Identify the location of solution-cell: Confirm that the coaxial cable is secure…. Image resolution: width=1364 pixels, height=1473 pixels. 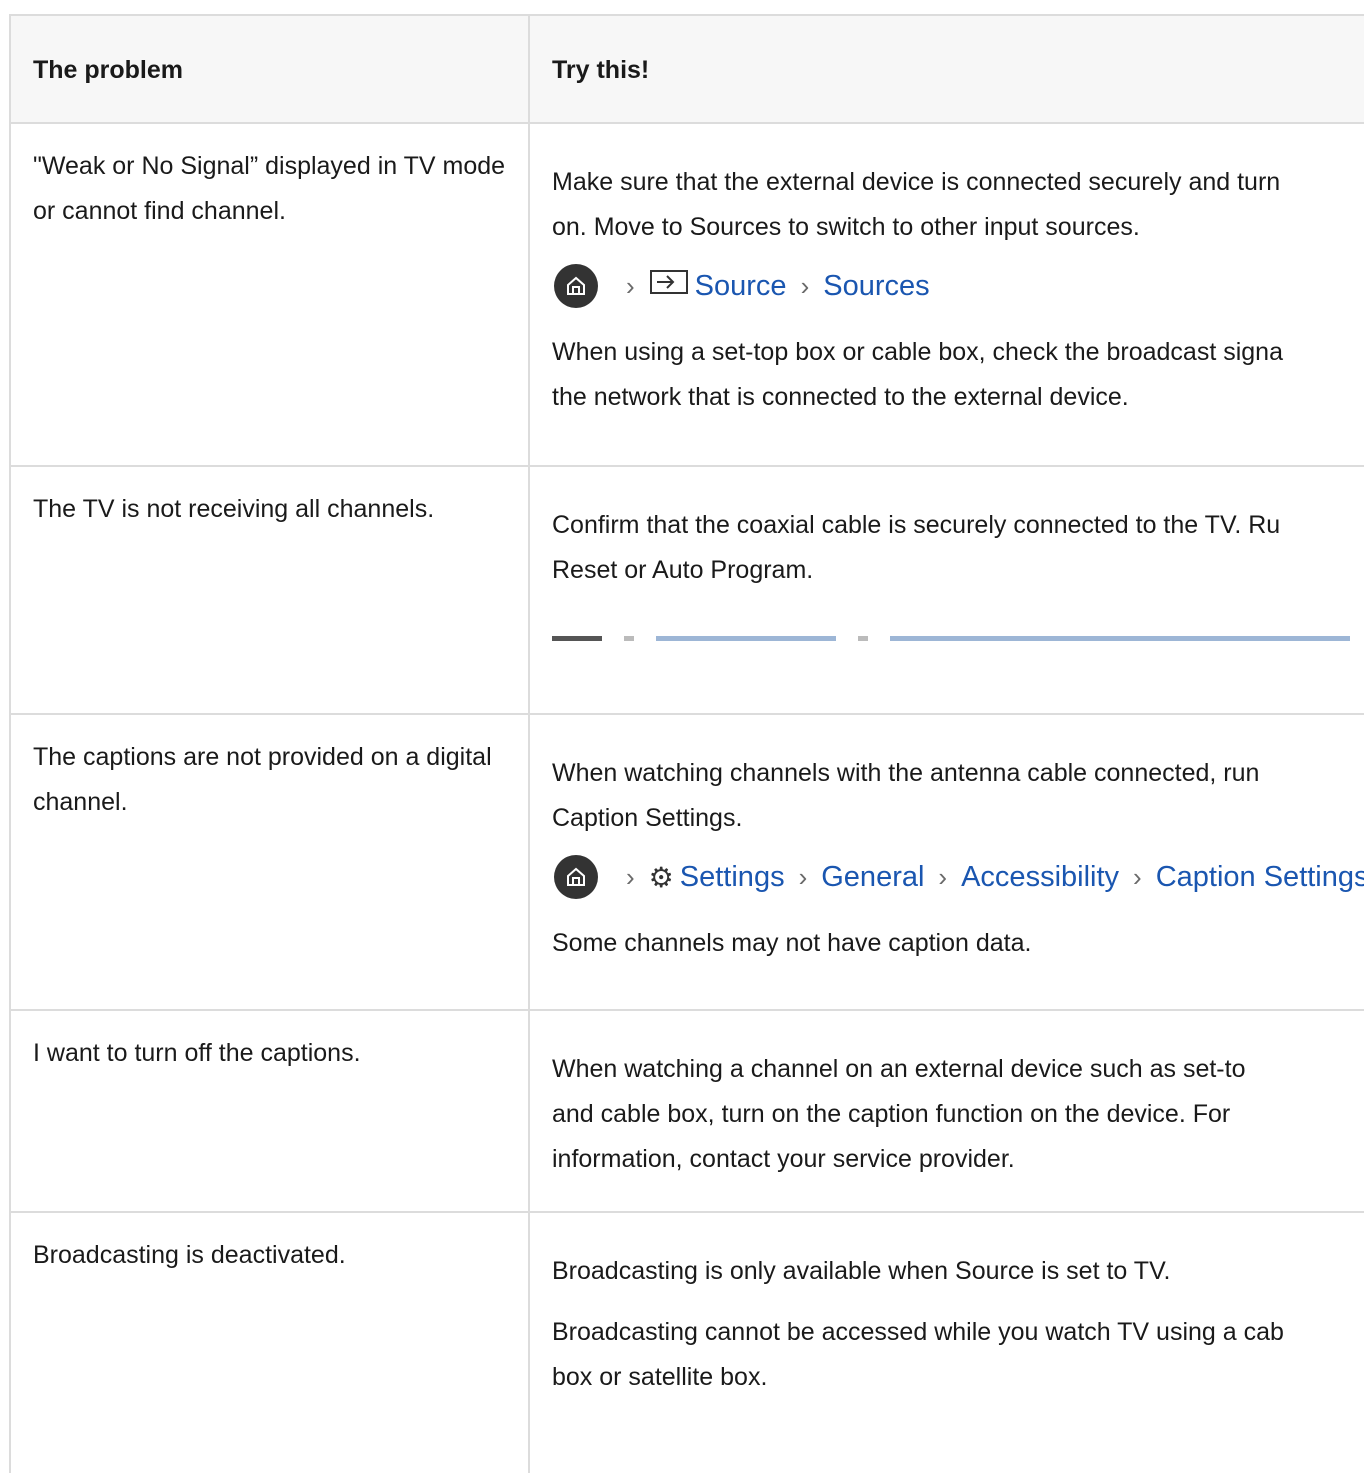
(947, 590).